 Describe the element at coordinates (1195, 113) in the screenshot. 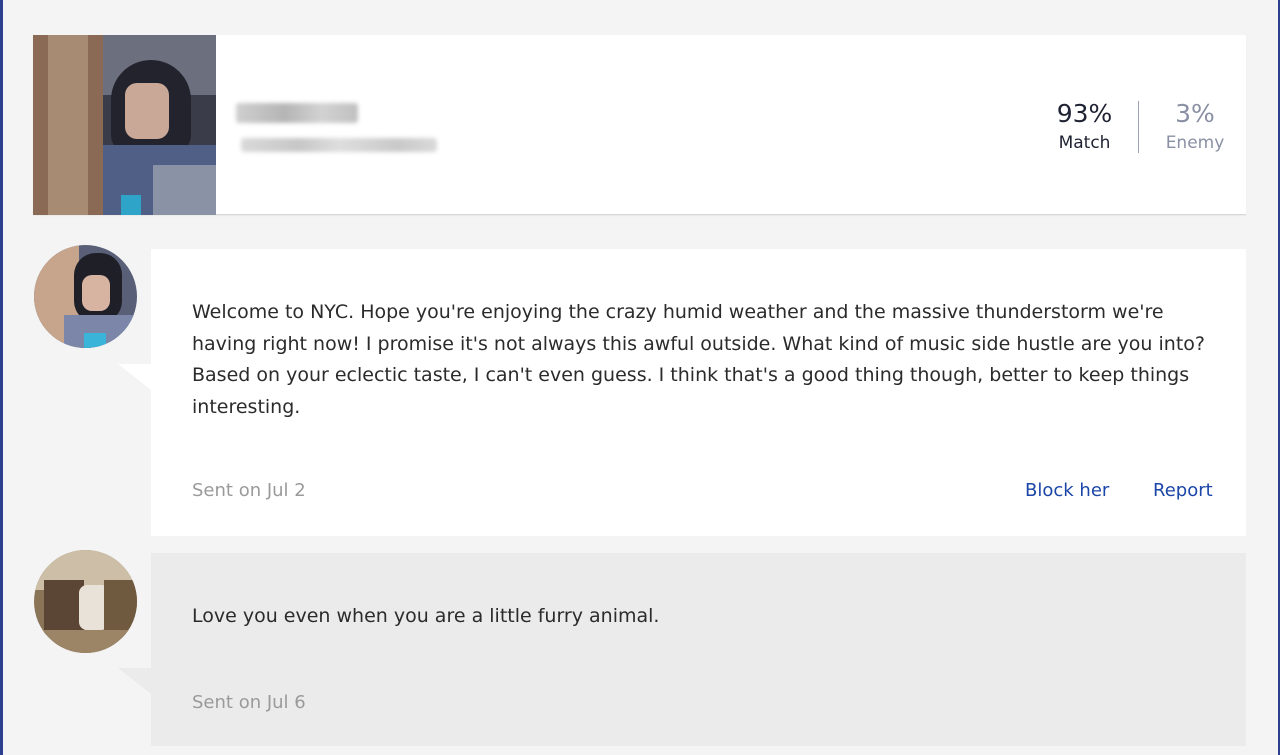

I see `enemy-value: 3%` at that location.